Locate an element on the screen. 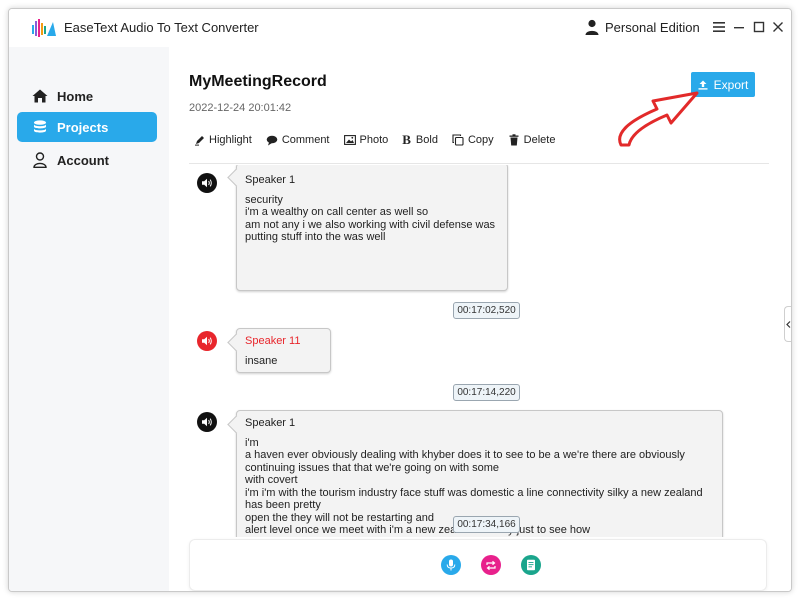 The image size is (800, 600). transcript-line: with covert is located at coordinates (271, 480).